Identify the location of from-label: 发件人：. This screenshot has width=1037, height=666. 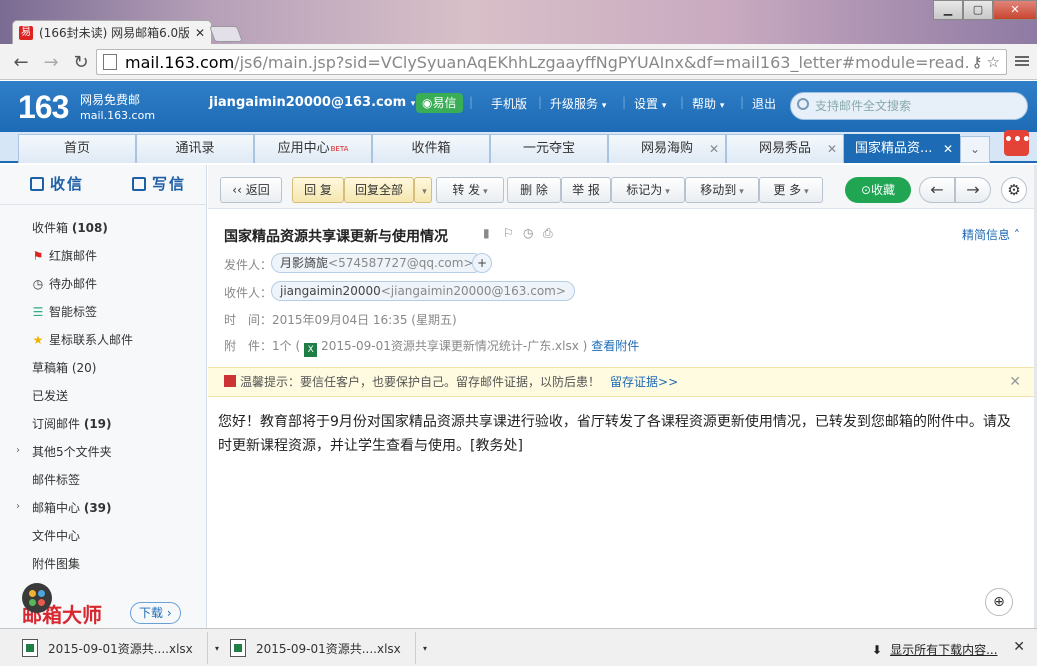
(248, 265).